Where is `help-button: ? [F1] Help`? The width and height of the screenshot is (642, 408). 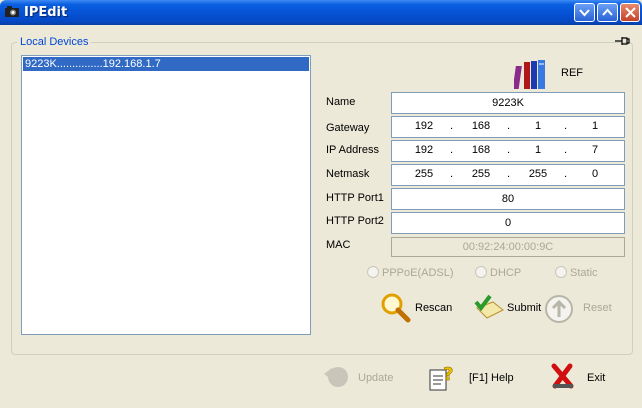
help-button: ? [F1] Help is located at coordinates (478, 378).